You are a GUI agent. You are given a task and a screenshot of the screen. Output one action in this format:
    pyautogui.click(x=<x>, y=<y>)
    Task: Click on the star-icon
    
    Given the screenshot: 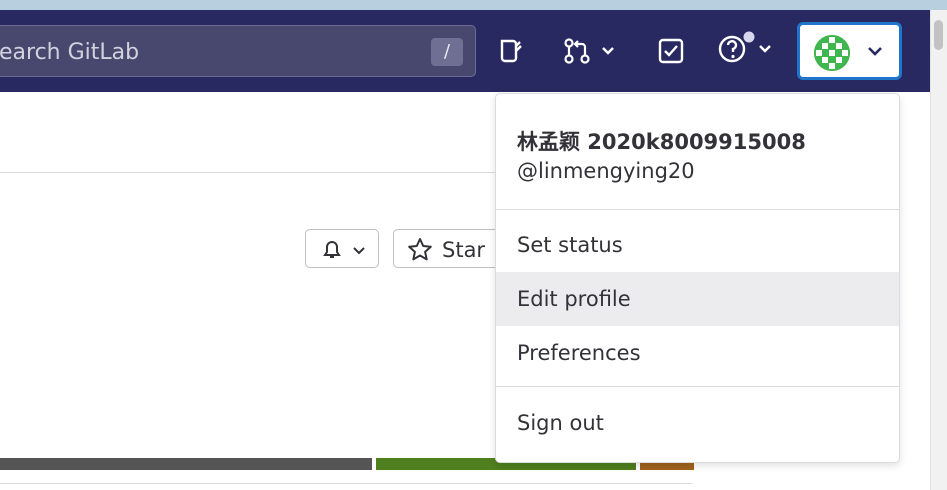 What is the action you would take?
    pyautogui.click(x=420, y=252)
    